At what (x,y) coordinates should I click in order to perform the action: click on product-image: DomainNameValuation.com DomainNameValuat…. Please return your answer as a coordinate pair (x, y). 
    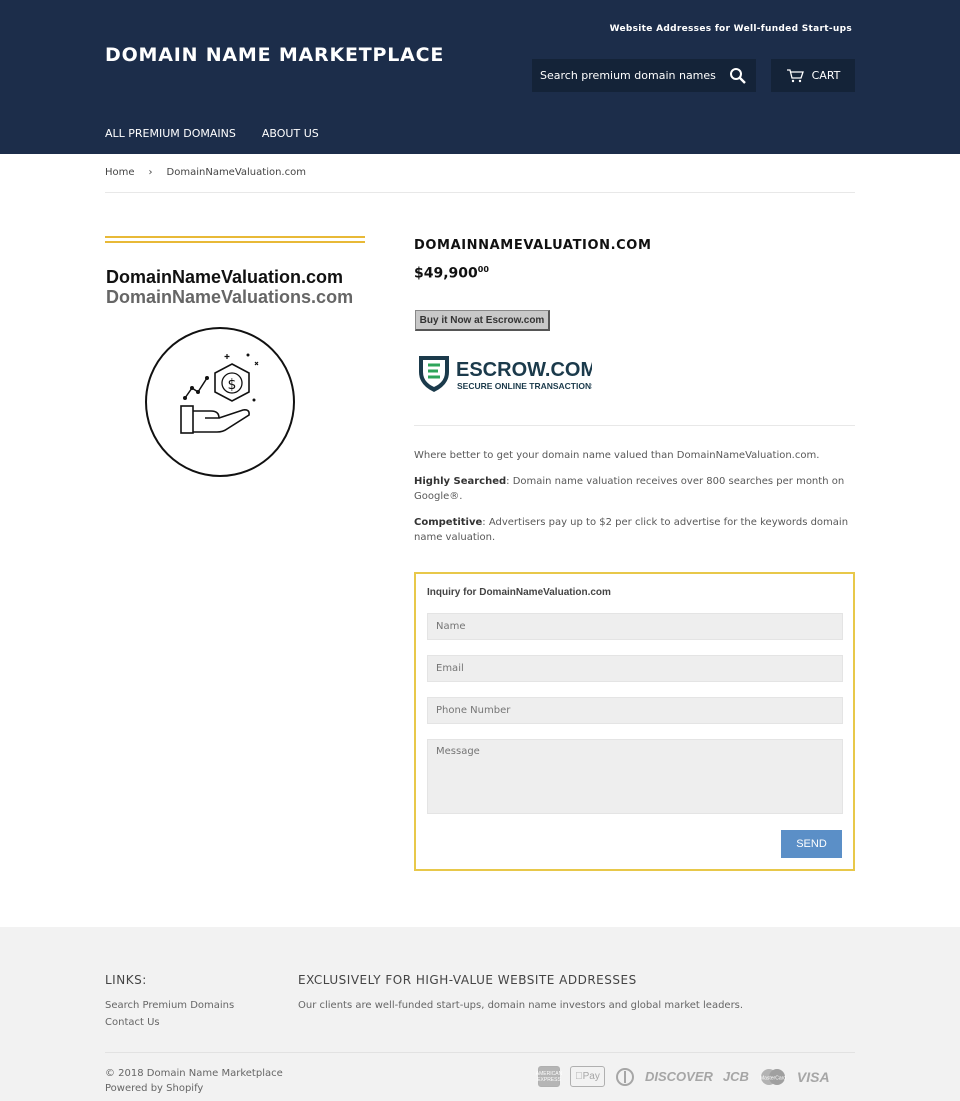
    Looking at the image, I should click on (235, 361).